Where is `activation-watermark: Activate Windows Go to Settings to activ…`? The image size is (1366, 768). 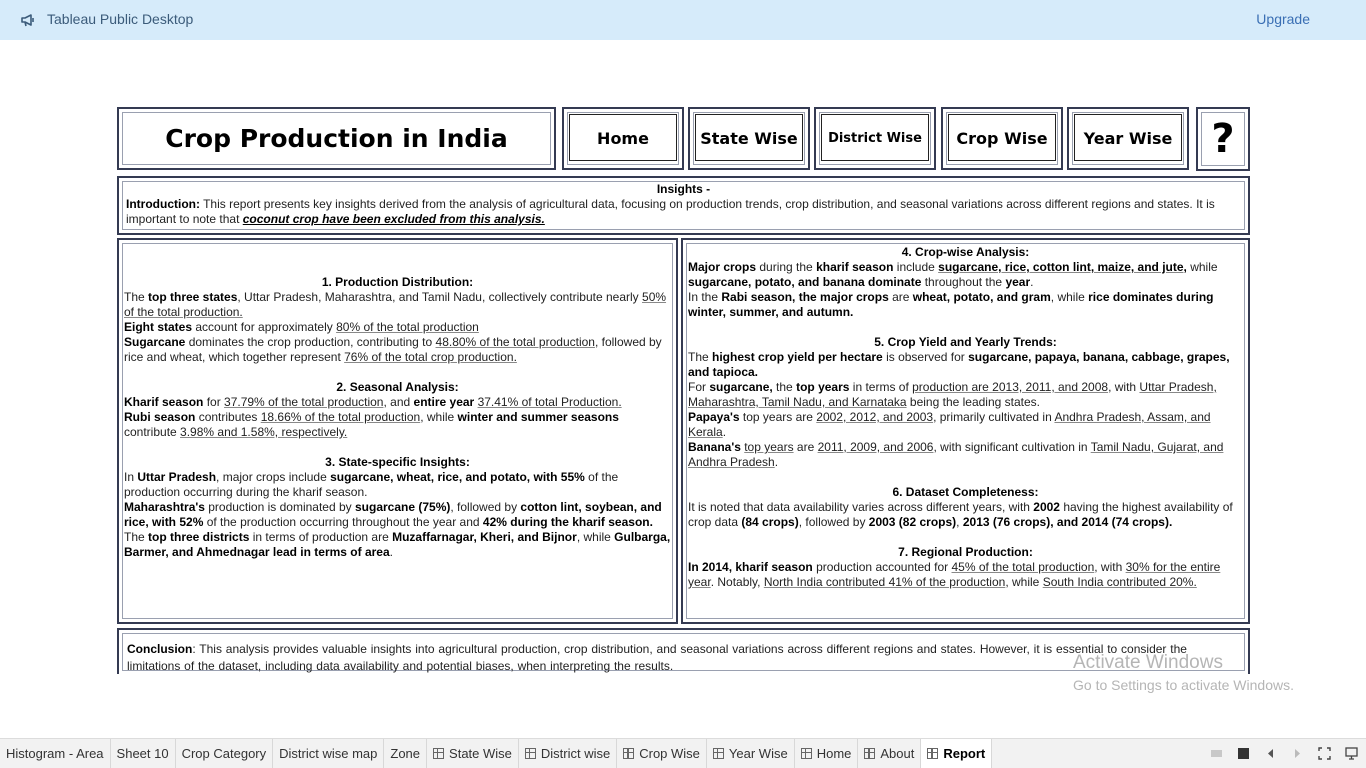 activation-watermark: Activate Windows Go to Settings to activ… is located at coordinates (1183, 672).